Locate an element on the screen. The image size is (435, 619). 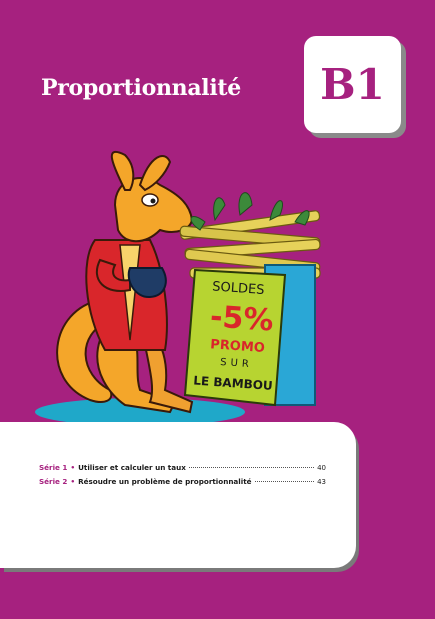
chapter-title: Proportionnalité is located at coordinates (141, 88).